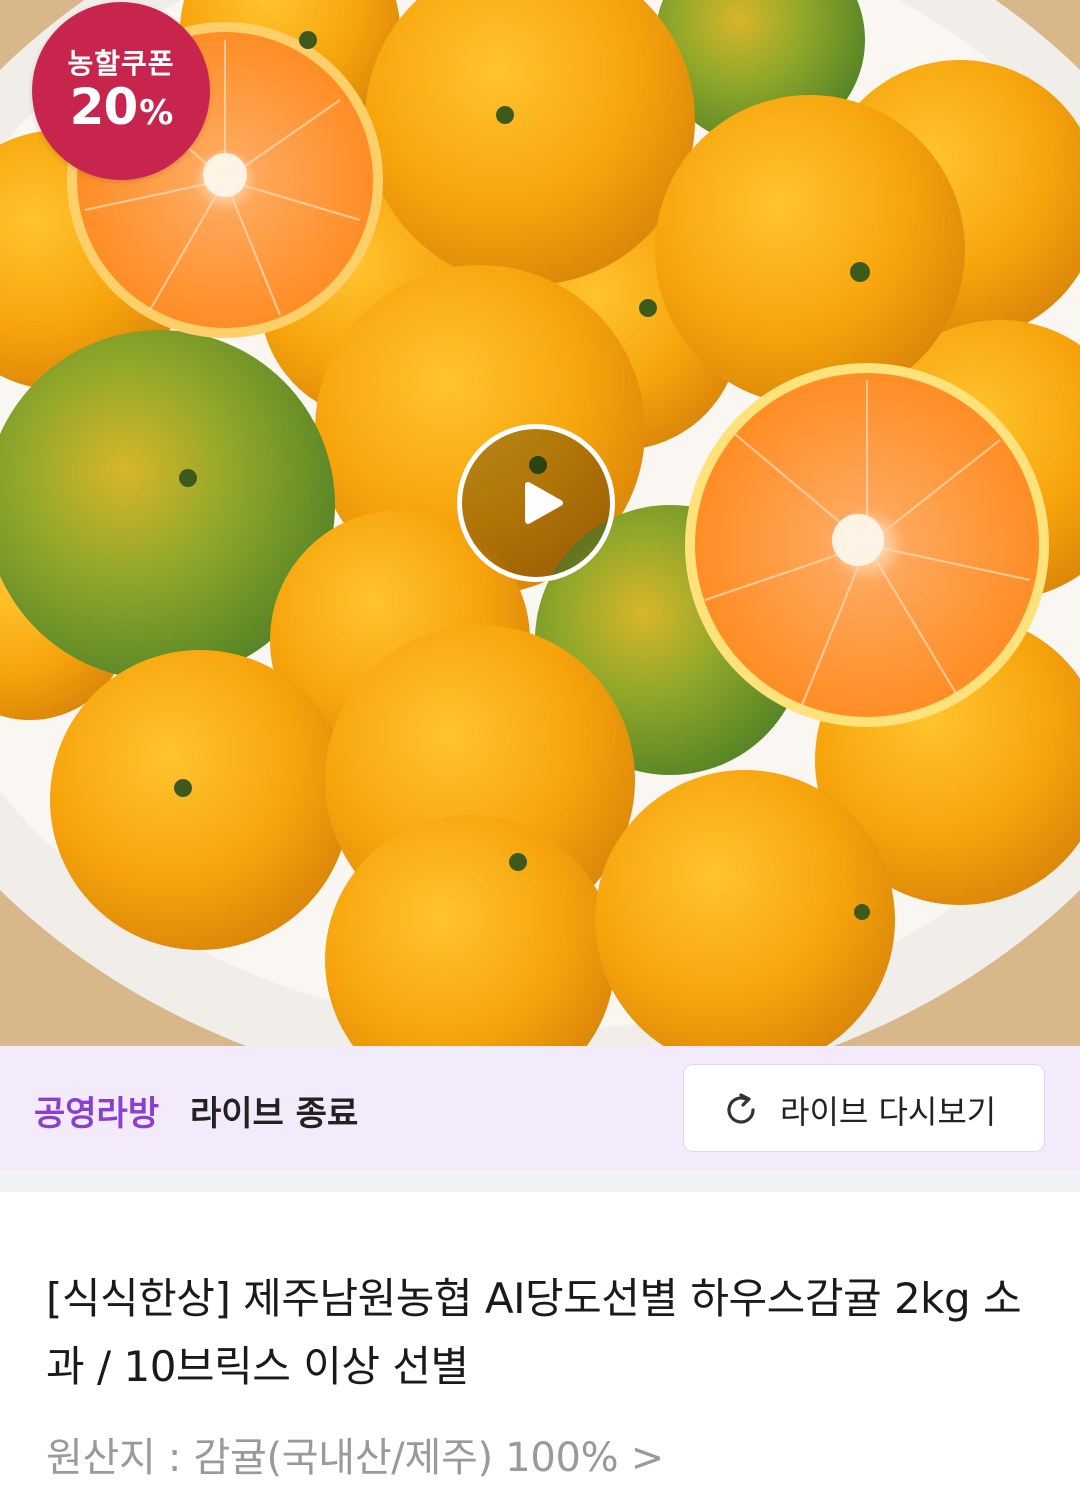 Image resolution: width=1080 pixels, height=1506 pixels. Describe the element at coordinates (104, 107) in the screenshot. I see `coupon-percent: 20` at that location.